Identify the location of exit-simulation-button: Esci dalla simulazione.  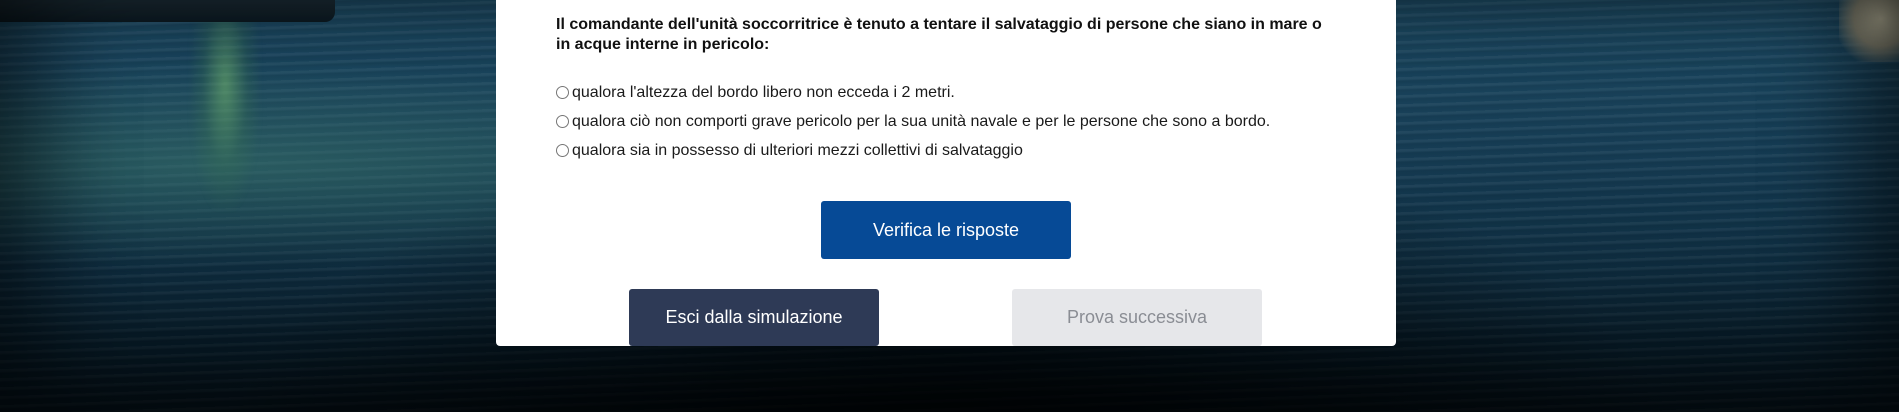
(754, 317).